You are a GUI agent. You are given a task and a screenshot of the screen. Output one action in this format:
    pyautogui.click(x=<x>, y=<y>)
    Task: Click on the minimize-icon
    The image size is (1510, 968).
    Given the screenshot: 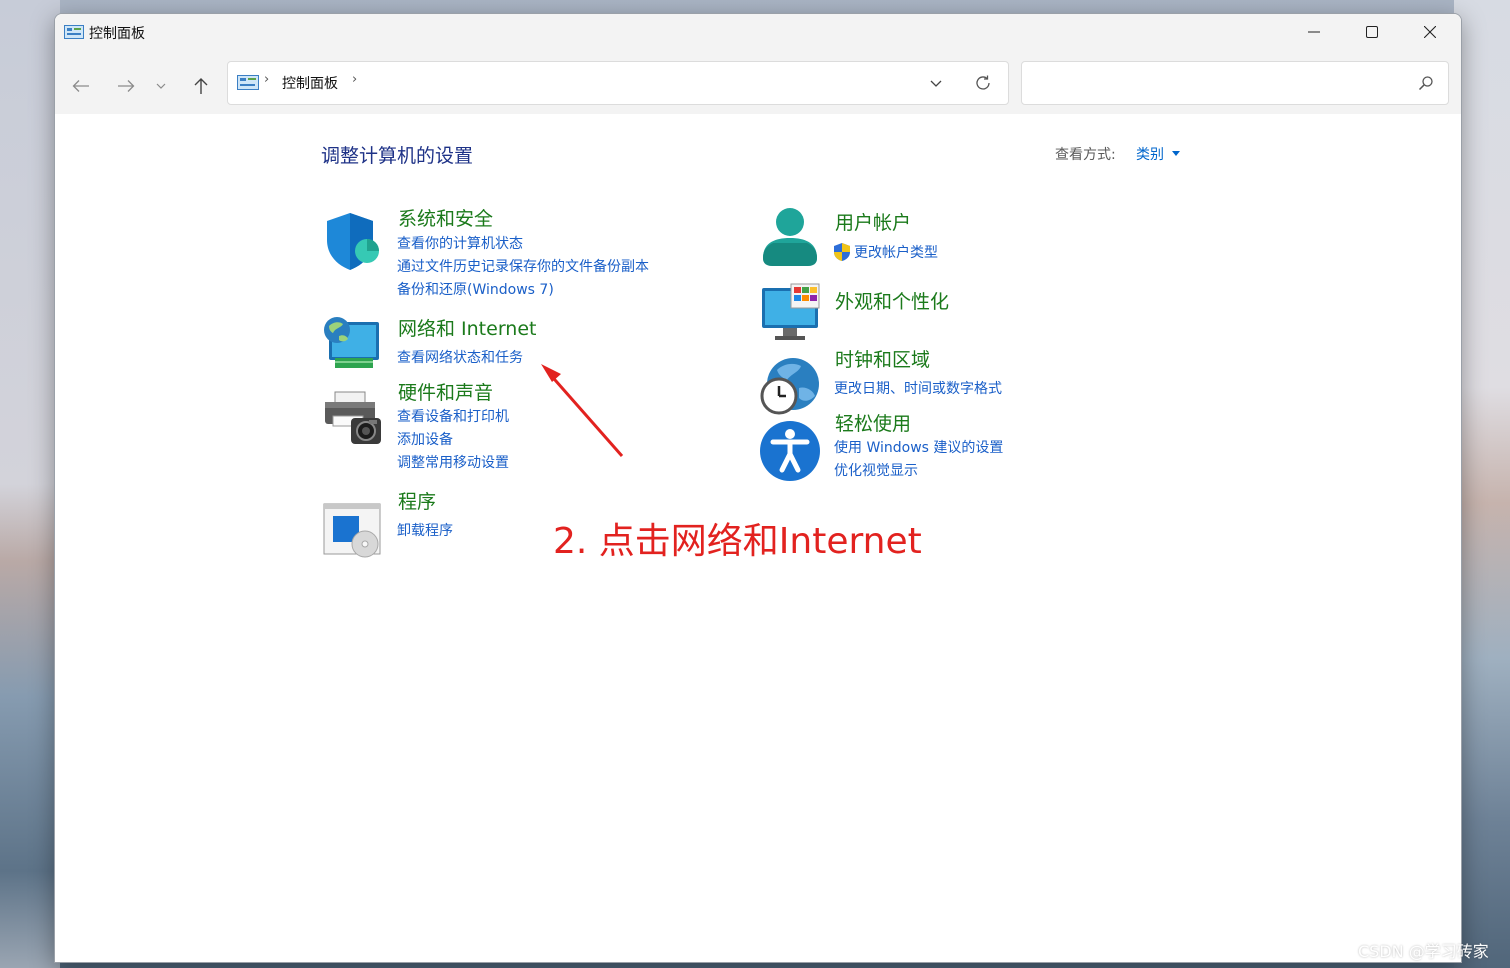 What is the action you would take?
    pyautogui.click(x=1314, y=32)
    